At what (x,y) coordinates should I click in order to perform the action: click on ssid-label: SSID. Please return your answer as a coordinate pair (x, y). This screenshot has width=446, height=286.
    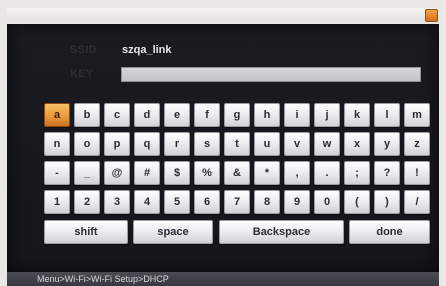
    Looking at the image, I should click on (83, 50).